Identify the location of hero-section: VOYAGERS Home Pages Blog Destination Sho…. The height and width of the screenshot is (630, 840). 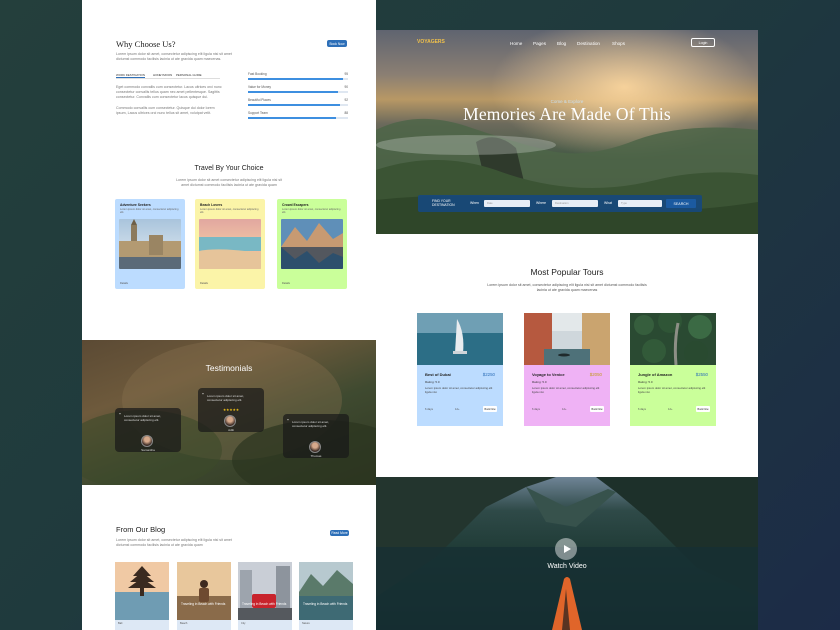
(567, 132).